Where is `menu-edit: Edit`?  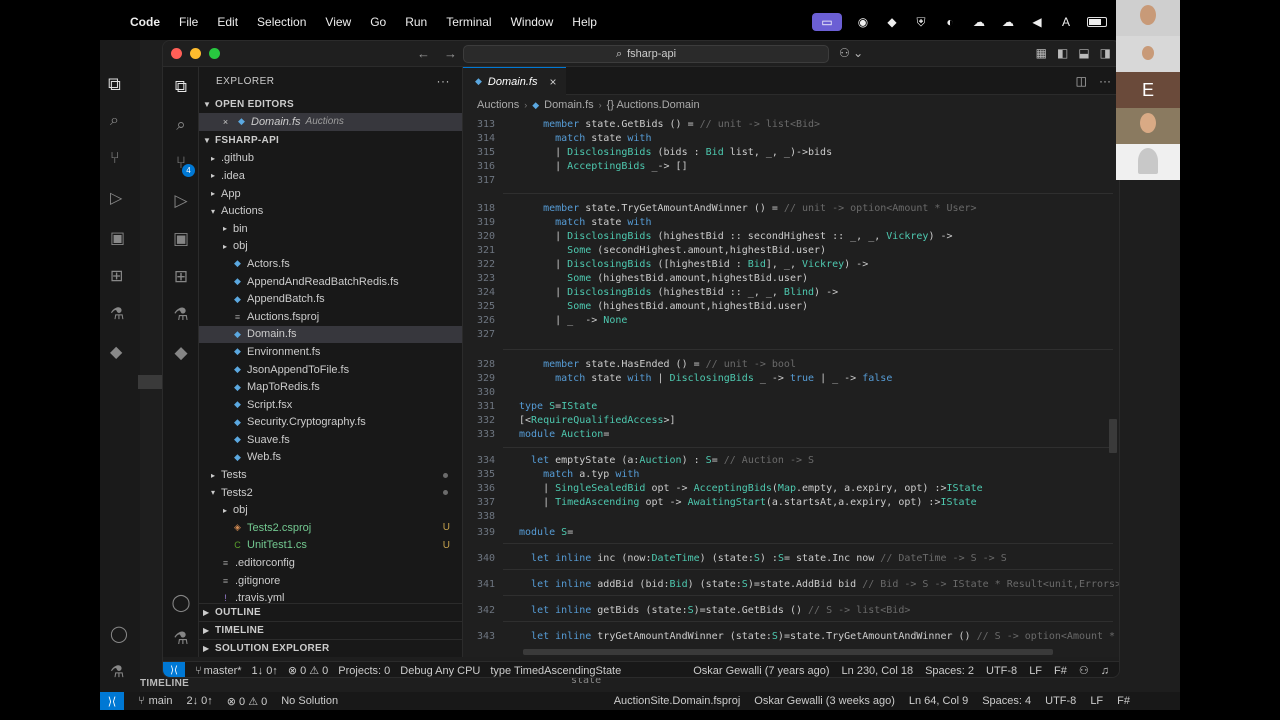
menu-edit: Edit is located at coordinates (227, 22).